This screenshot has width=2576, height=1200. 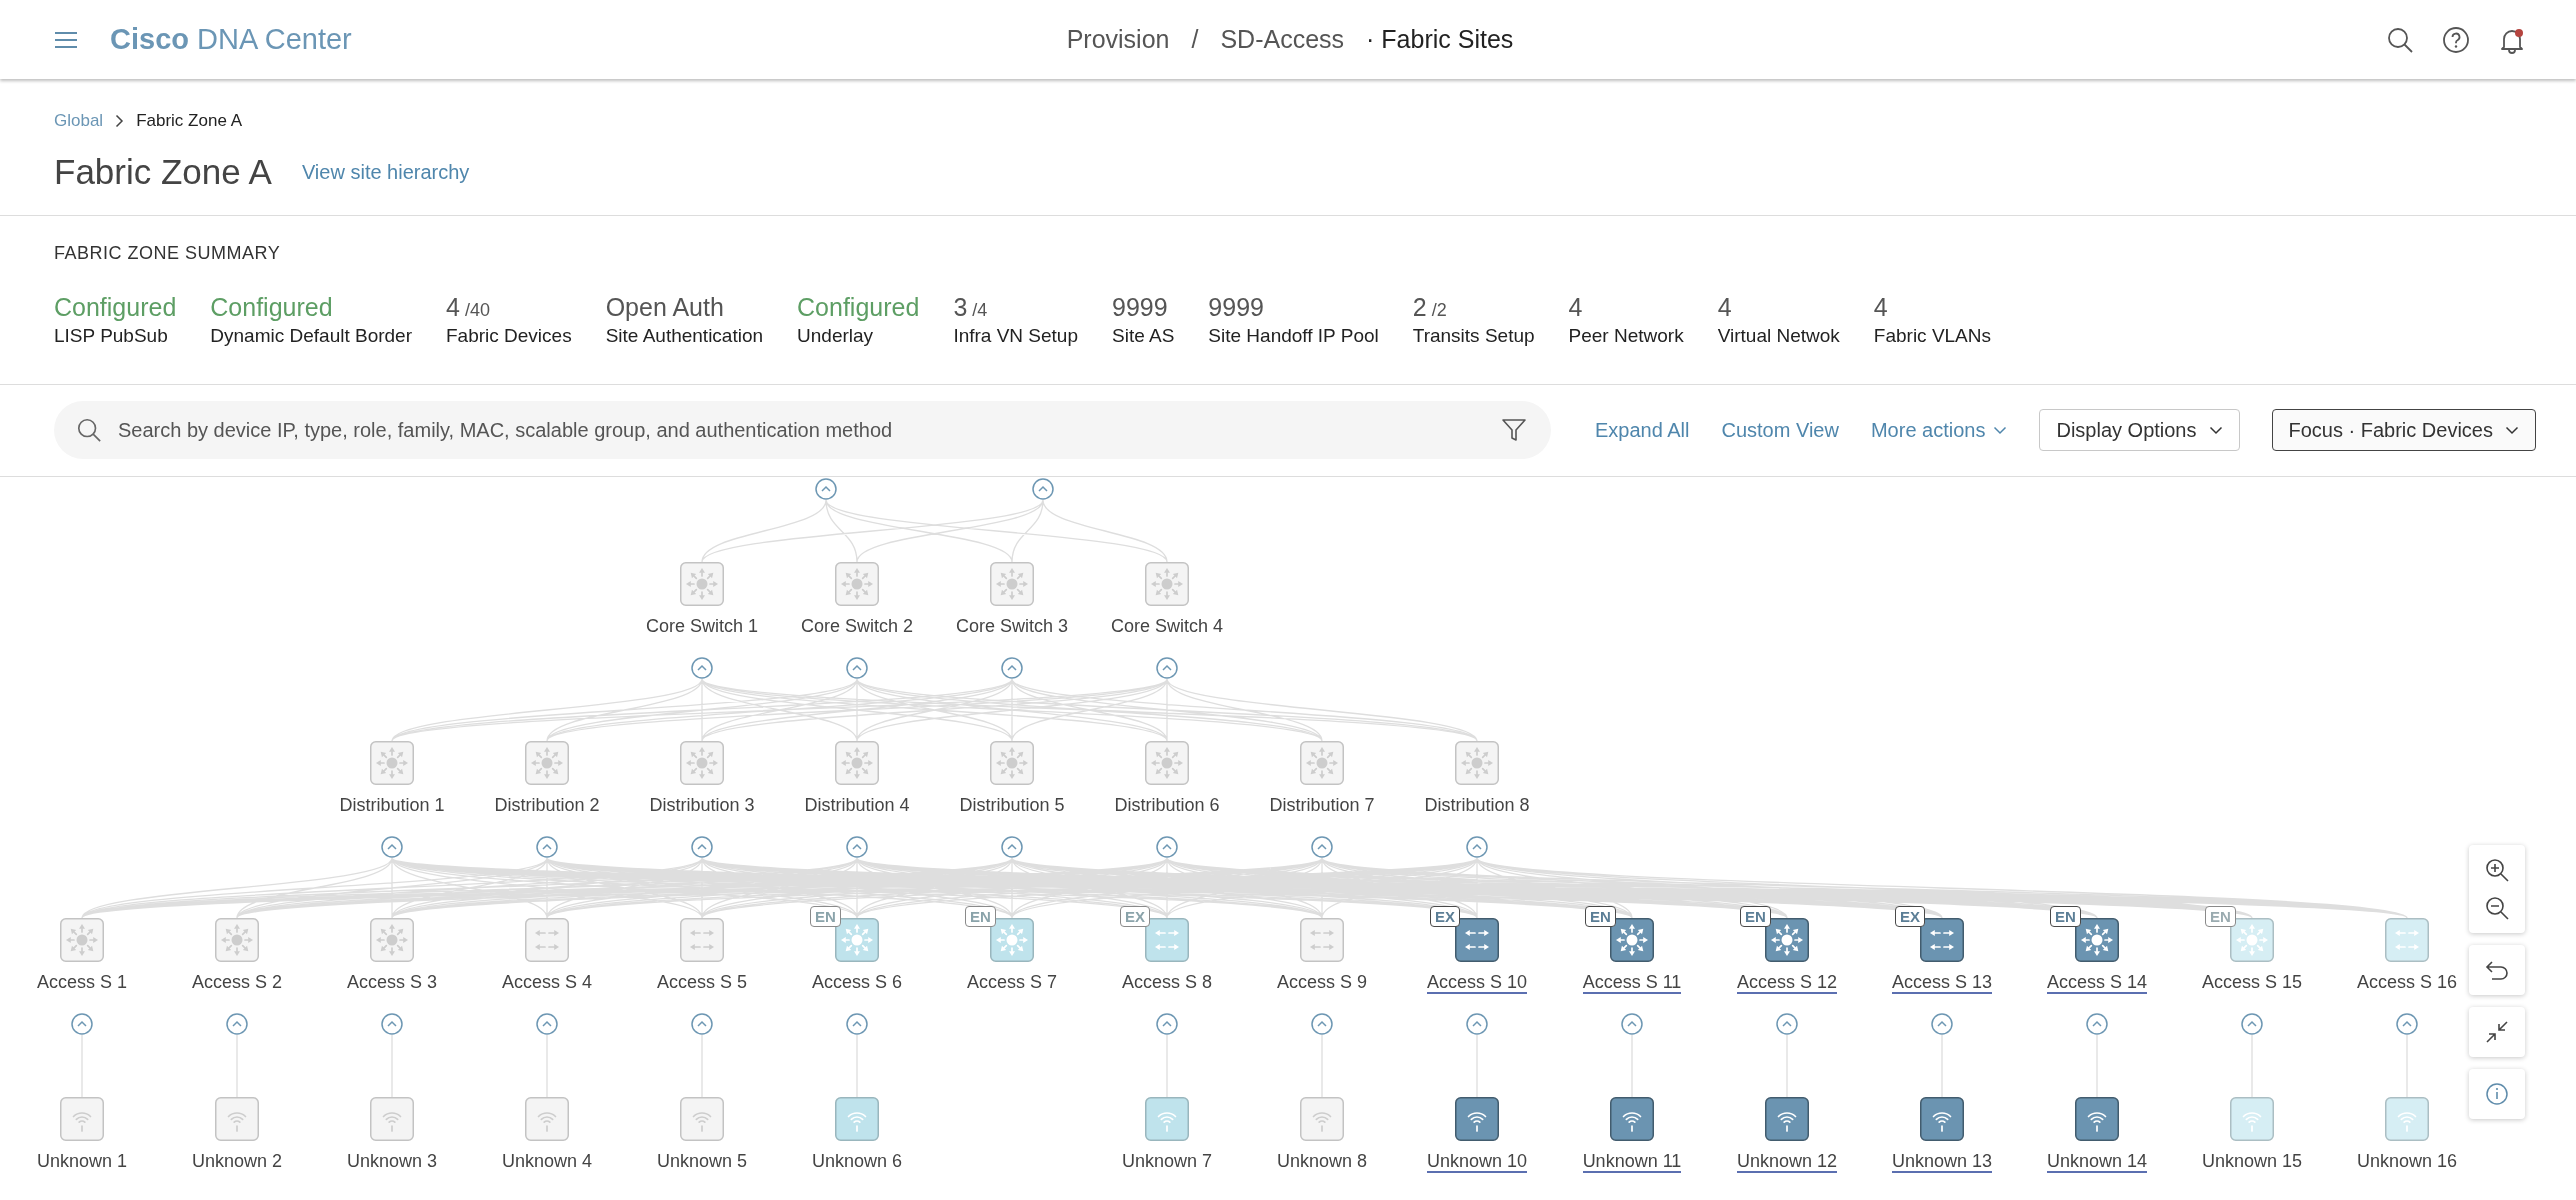 What do you see at coordinates (385, 172) in the screenshot?
I see `site-hierarchy-link: View site hierarchy` at bounding box center [385, 172].